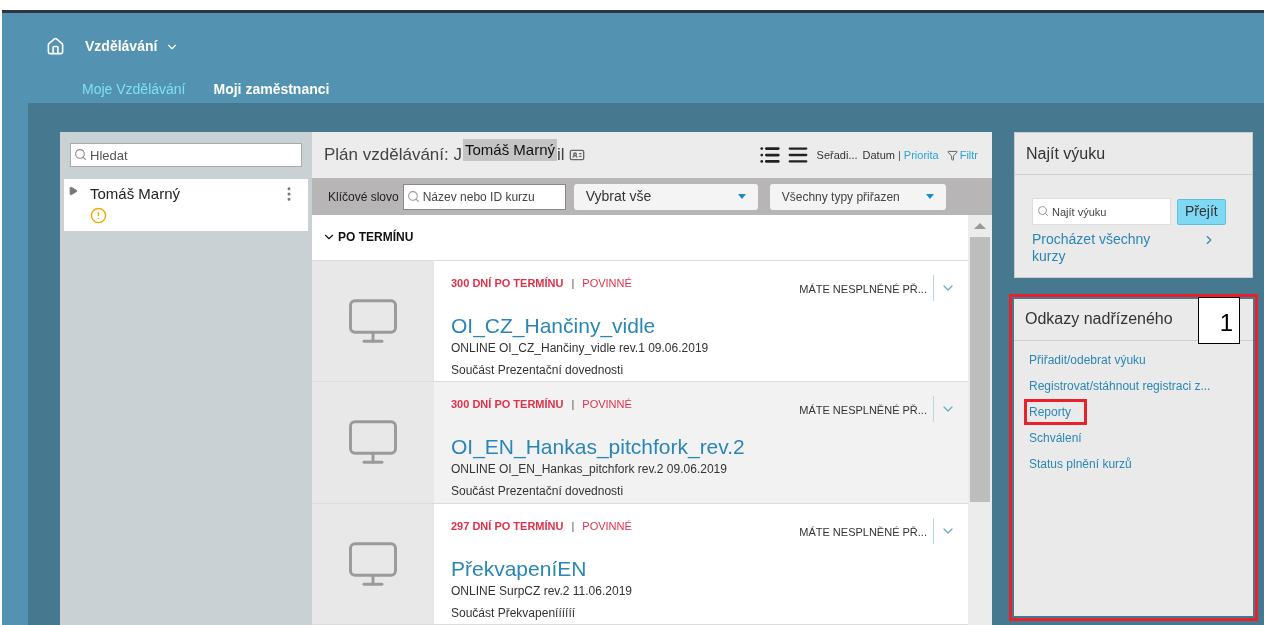 This screenshot has height=625, width=1264. What do you see at coordinates (703, 326) in the screenshot?
I see `course-title: OI_CZ_Hančiny_vidle` at bounding box center [703, 326].